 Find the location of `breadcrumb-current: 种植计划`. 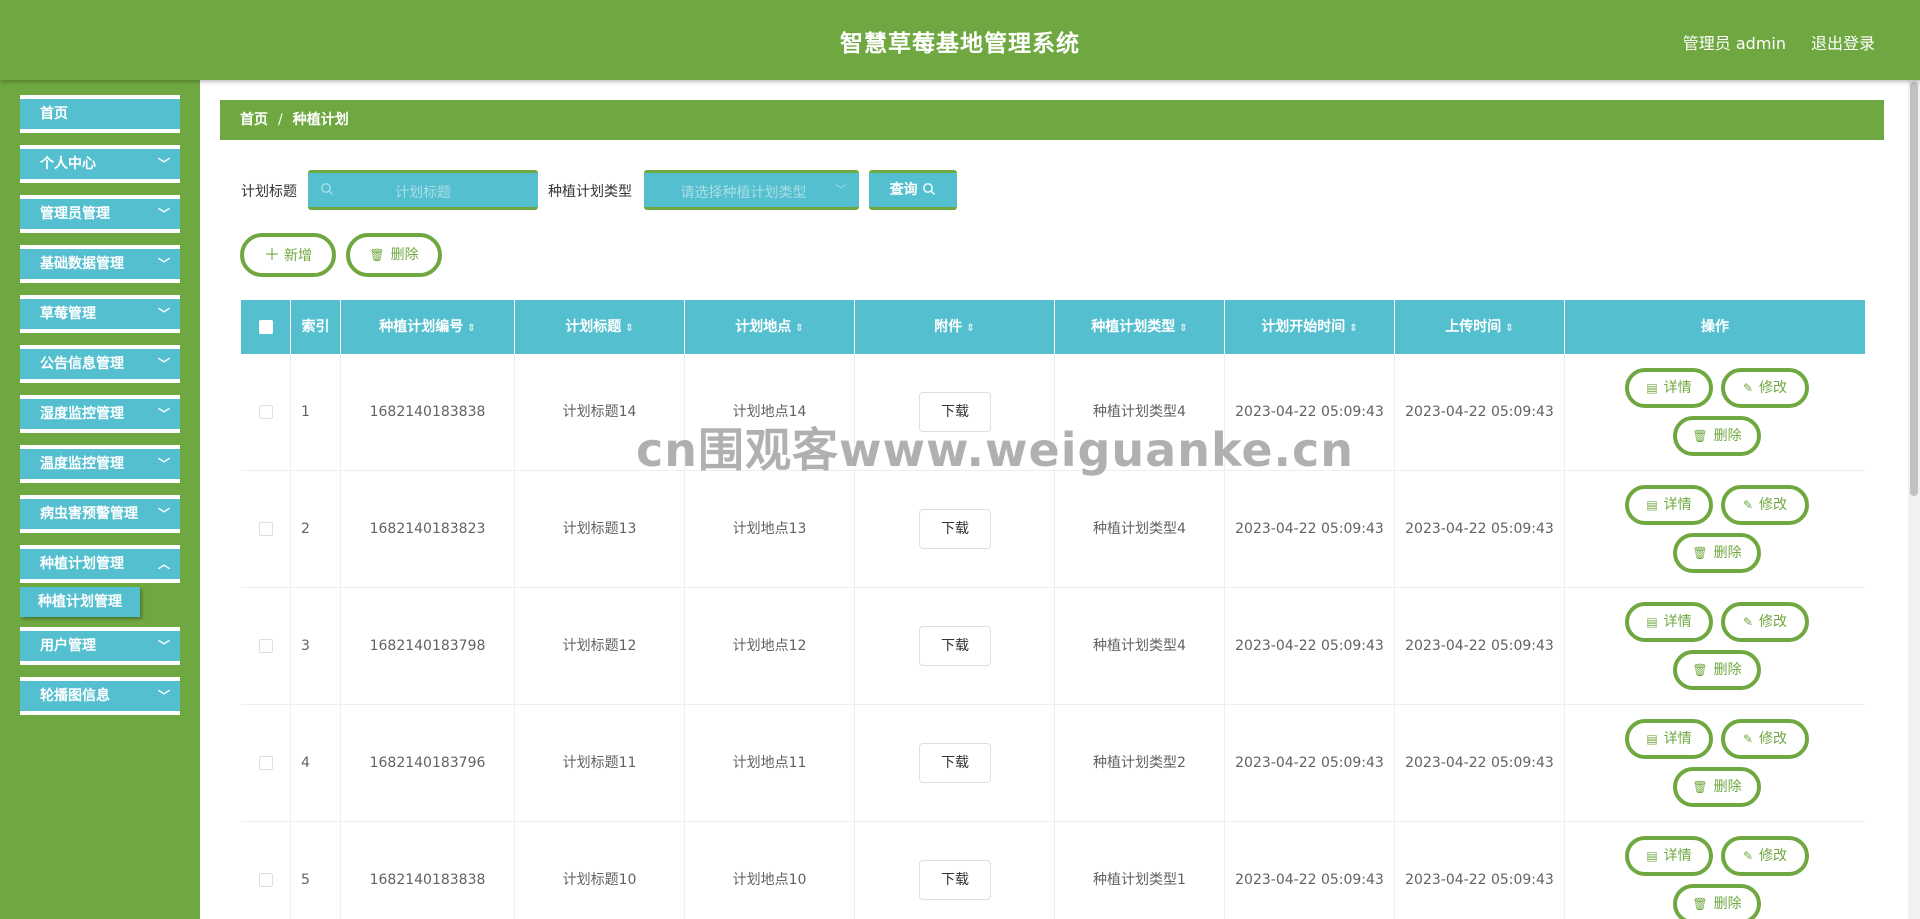

breadcrumb-current: 种植计划 is located at coordinates (320, 120).